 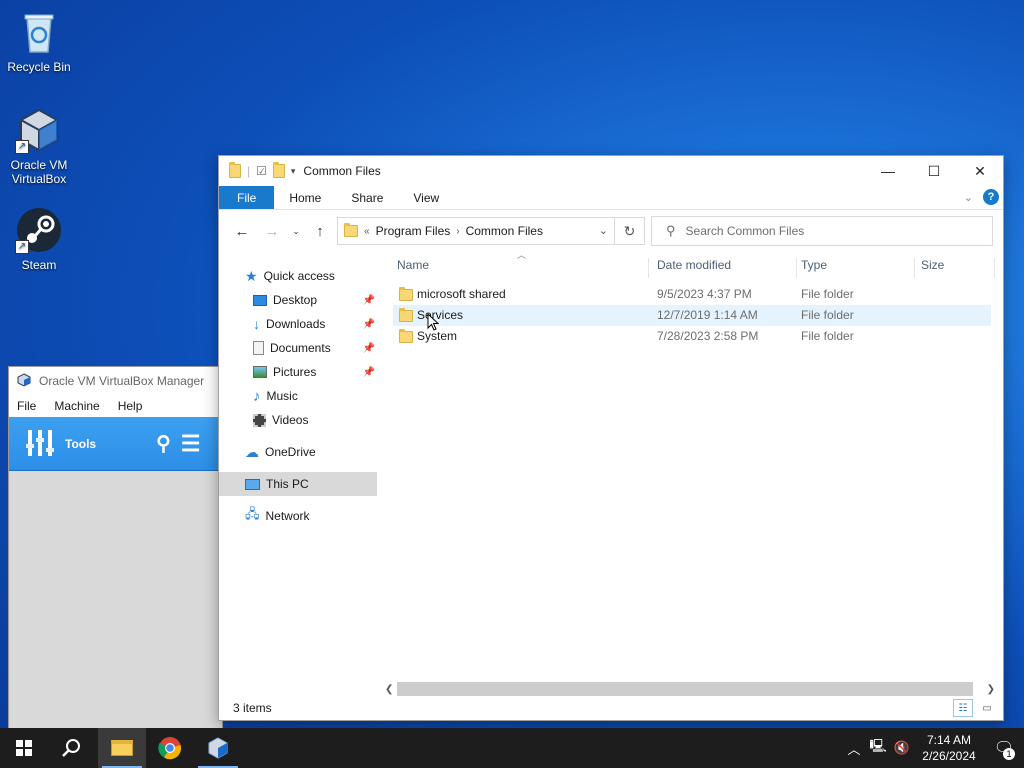 I want to click on clock-time: 7:14 AM, so click(x=949, y=740).